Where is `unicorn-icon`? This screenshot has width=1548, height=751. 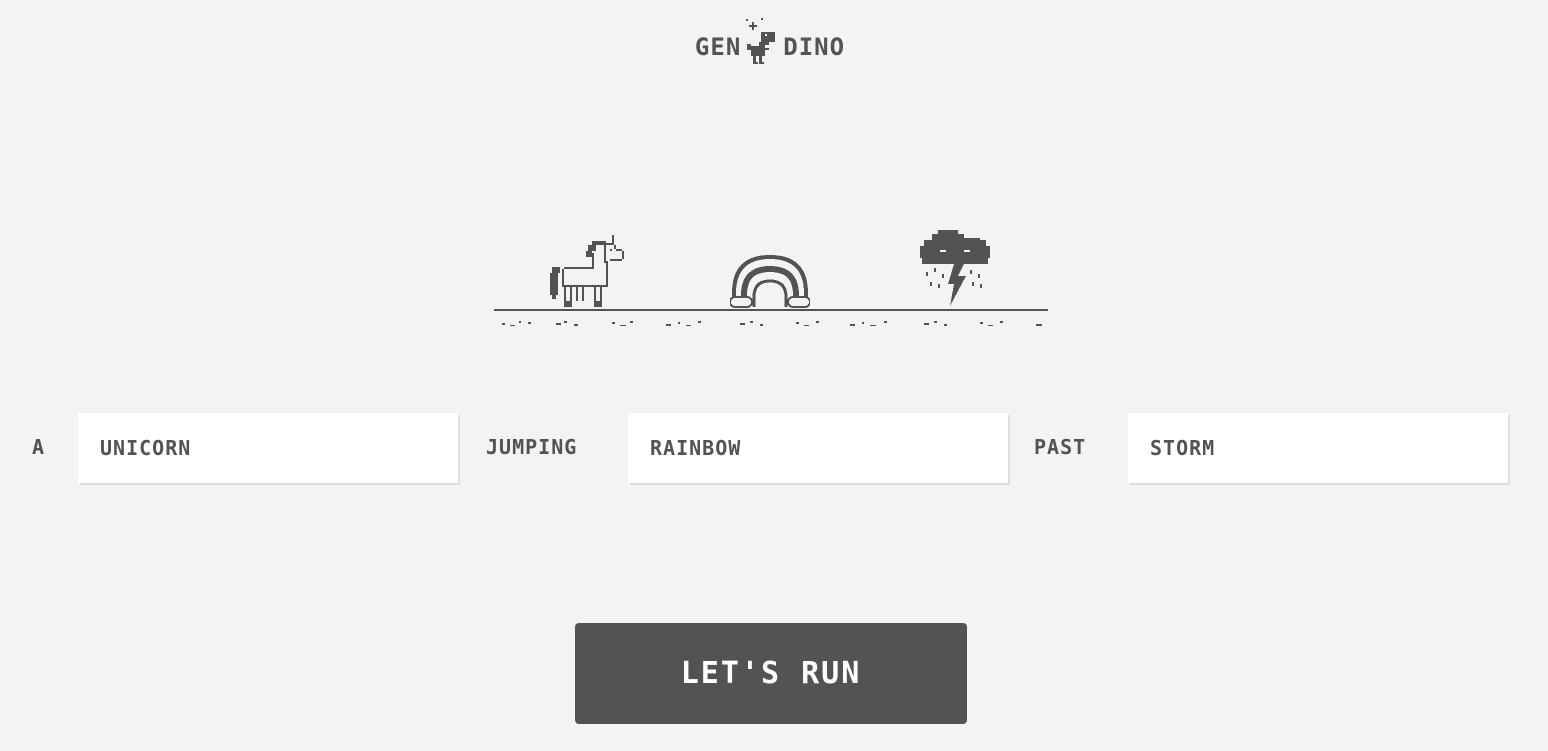 unicorn-icon is located at coordinates (587, 271).